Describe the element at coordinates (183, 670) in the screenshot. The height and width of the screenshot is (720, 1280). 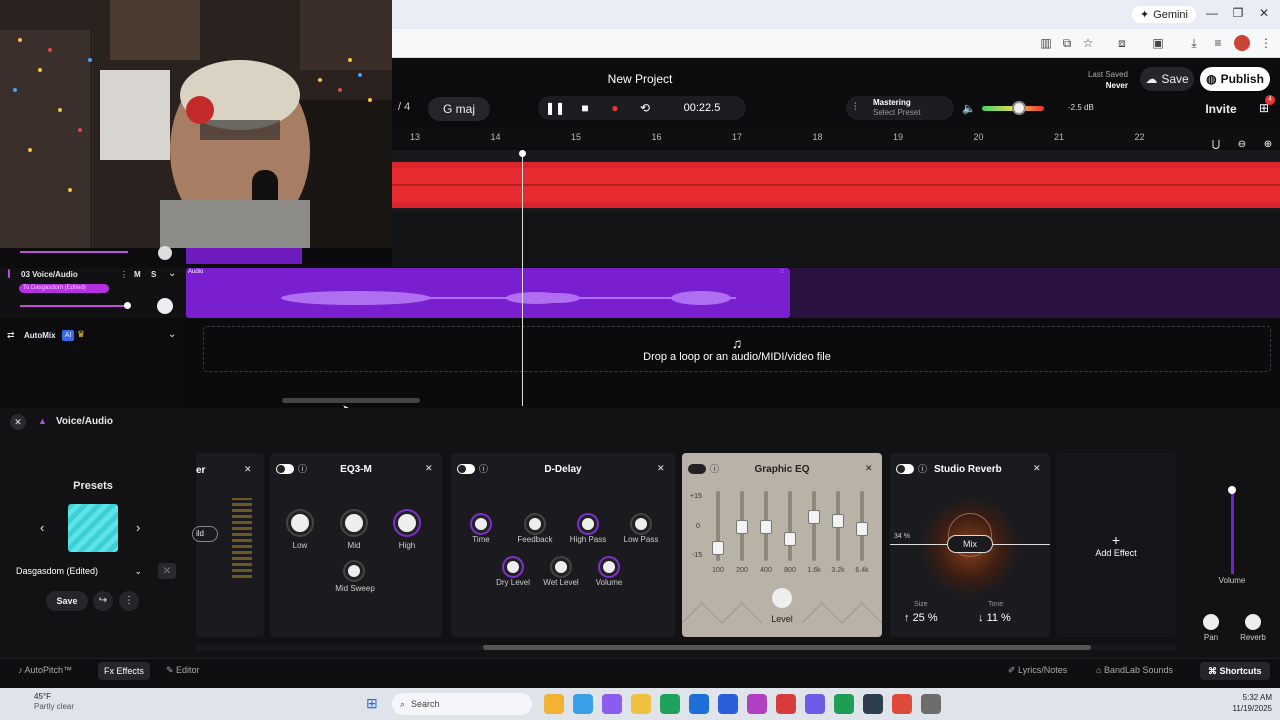
I see `tab-editor: ✎ Editor` at that location.